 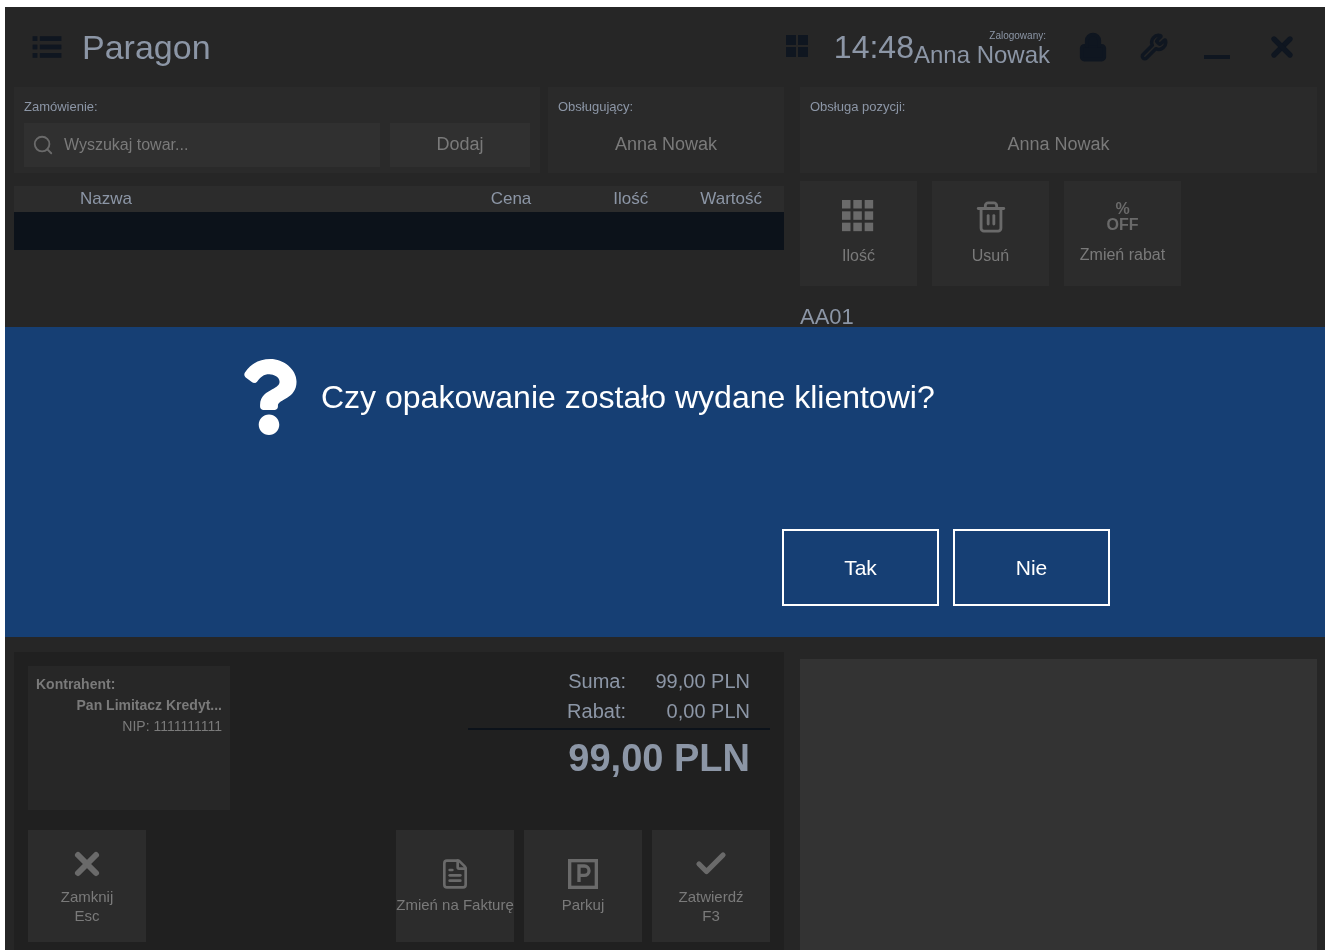 What do you see at coordinates (731, 199) in the screenshot?
I see `column-header: Wartość` at bounding box center [731, 199].